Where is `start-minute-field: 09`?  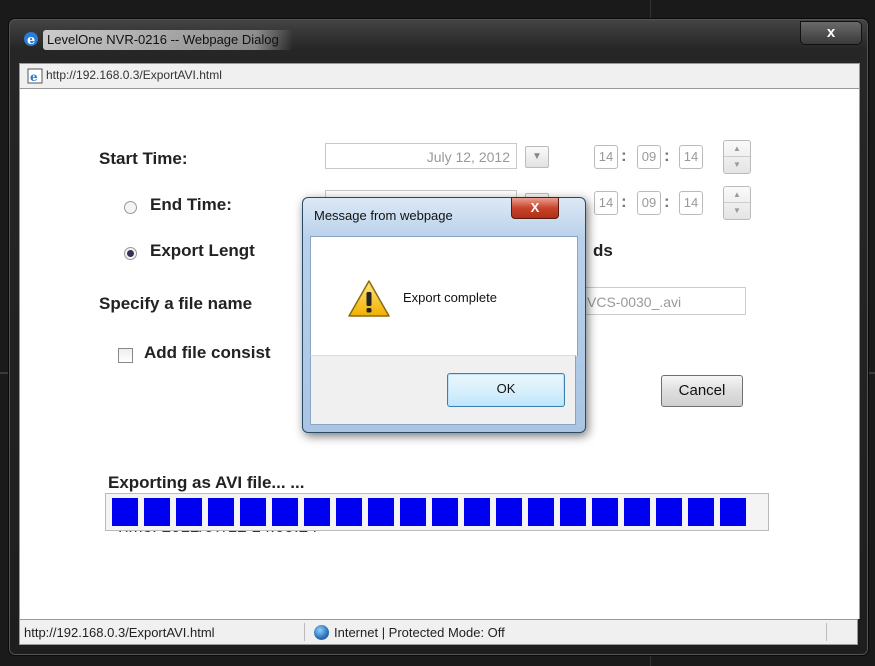
start-minute-field: 09 is located at coordinates (649, 157).